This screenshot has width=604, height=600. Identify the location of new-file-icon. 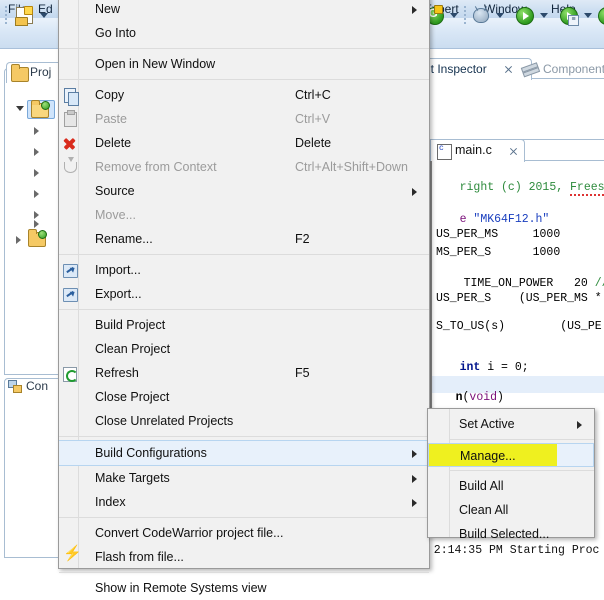
(24, 15).